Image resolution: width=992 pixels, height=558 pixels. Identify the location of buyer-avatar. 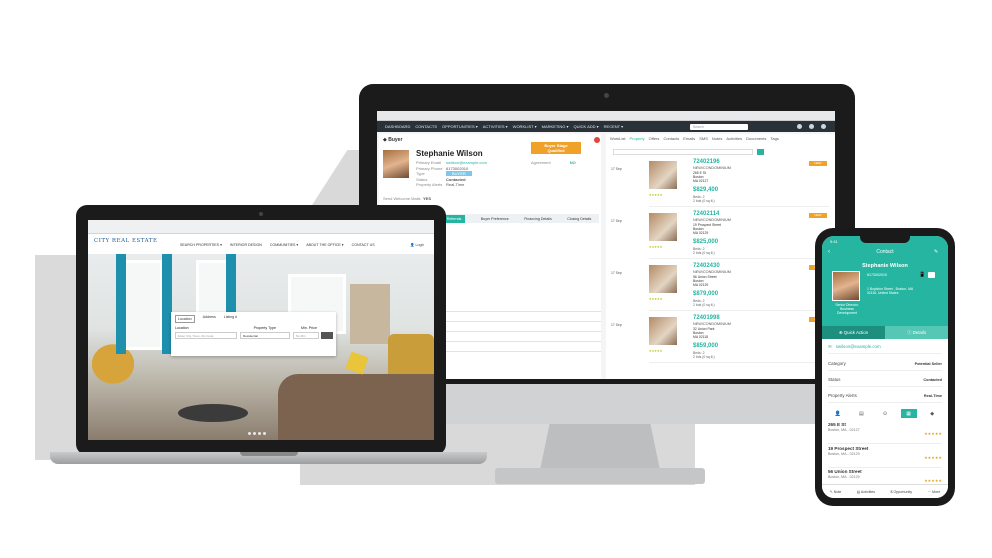
(396, 164).